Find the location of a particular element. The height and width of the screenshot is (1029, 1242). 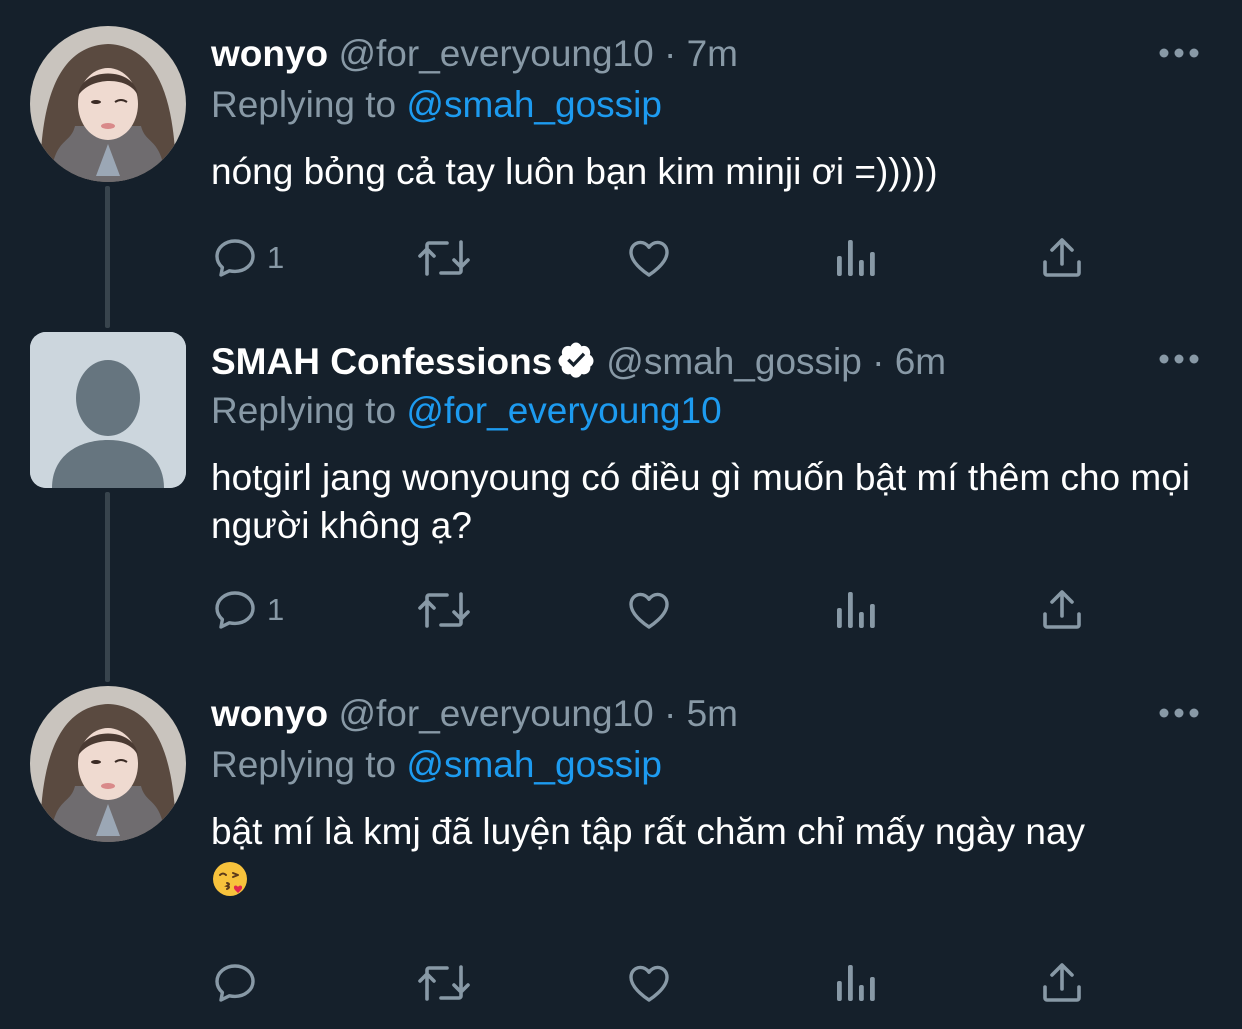

reply-button is located at coordinates (239, 983).